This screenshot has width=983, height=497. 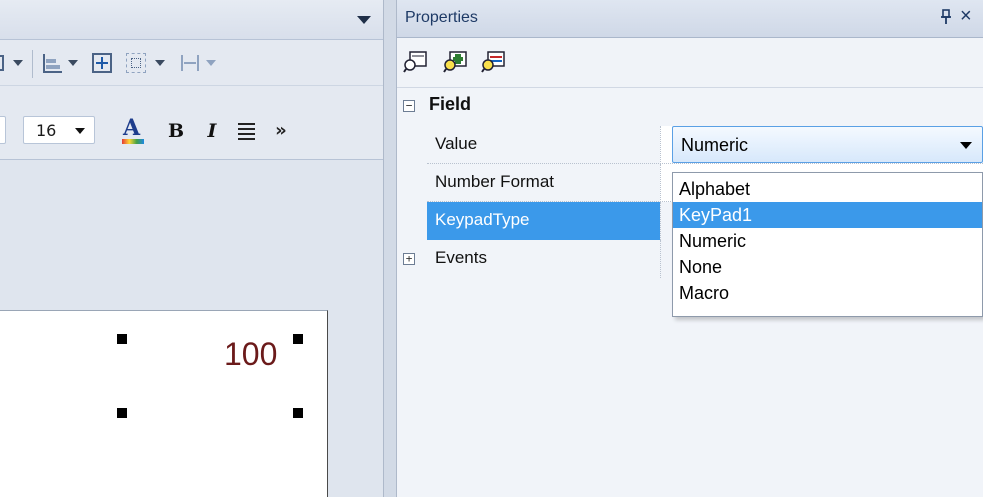 What do you see at coordinates (176, 131) in the screenshot?
I see `bold-button: B` at bounding box center [176, 131].